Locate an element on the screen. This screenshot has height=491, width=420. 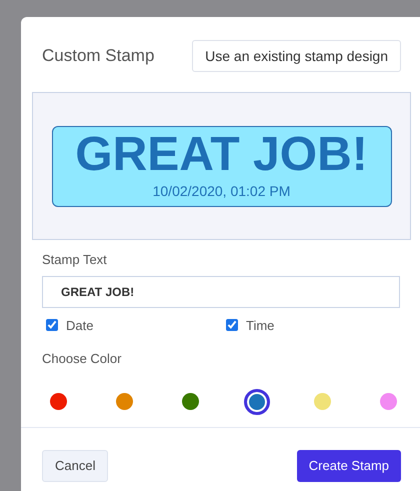
stamp-timestamp: 10/02/2020, 01:02 PM is located at coordinates (221, 191).